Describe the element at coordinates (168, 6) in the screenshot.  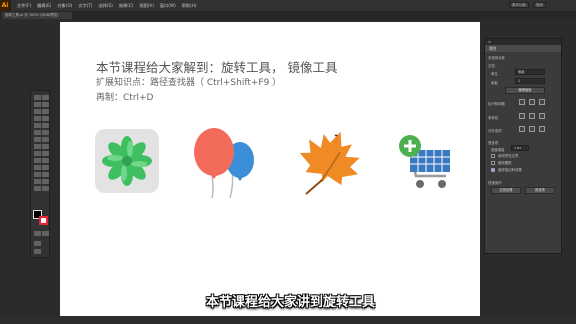
I see `menu-window: 窗口(W)` at that location.